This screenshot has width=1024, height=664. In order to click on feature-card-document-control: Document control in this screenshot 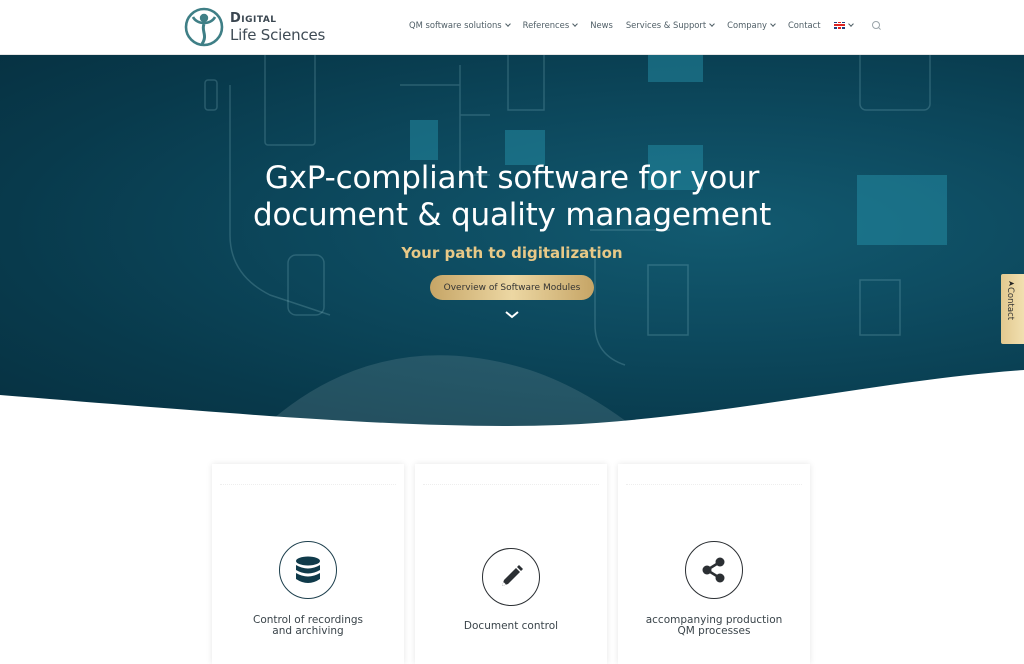, I will do `click(511, 564)`.